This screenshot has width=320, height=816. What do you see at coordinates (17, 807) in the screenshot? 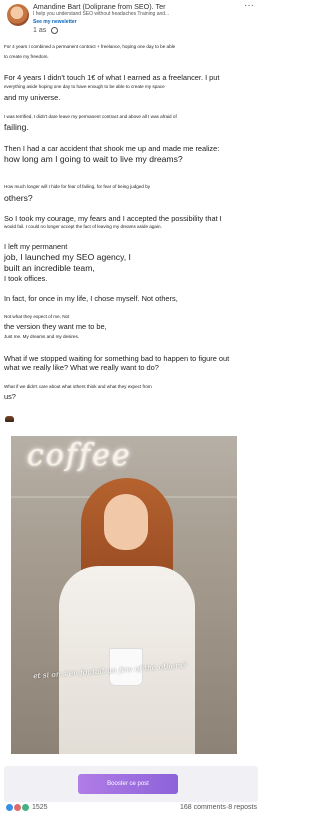
I see `love-icon` at bounding box center [17, 807].